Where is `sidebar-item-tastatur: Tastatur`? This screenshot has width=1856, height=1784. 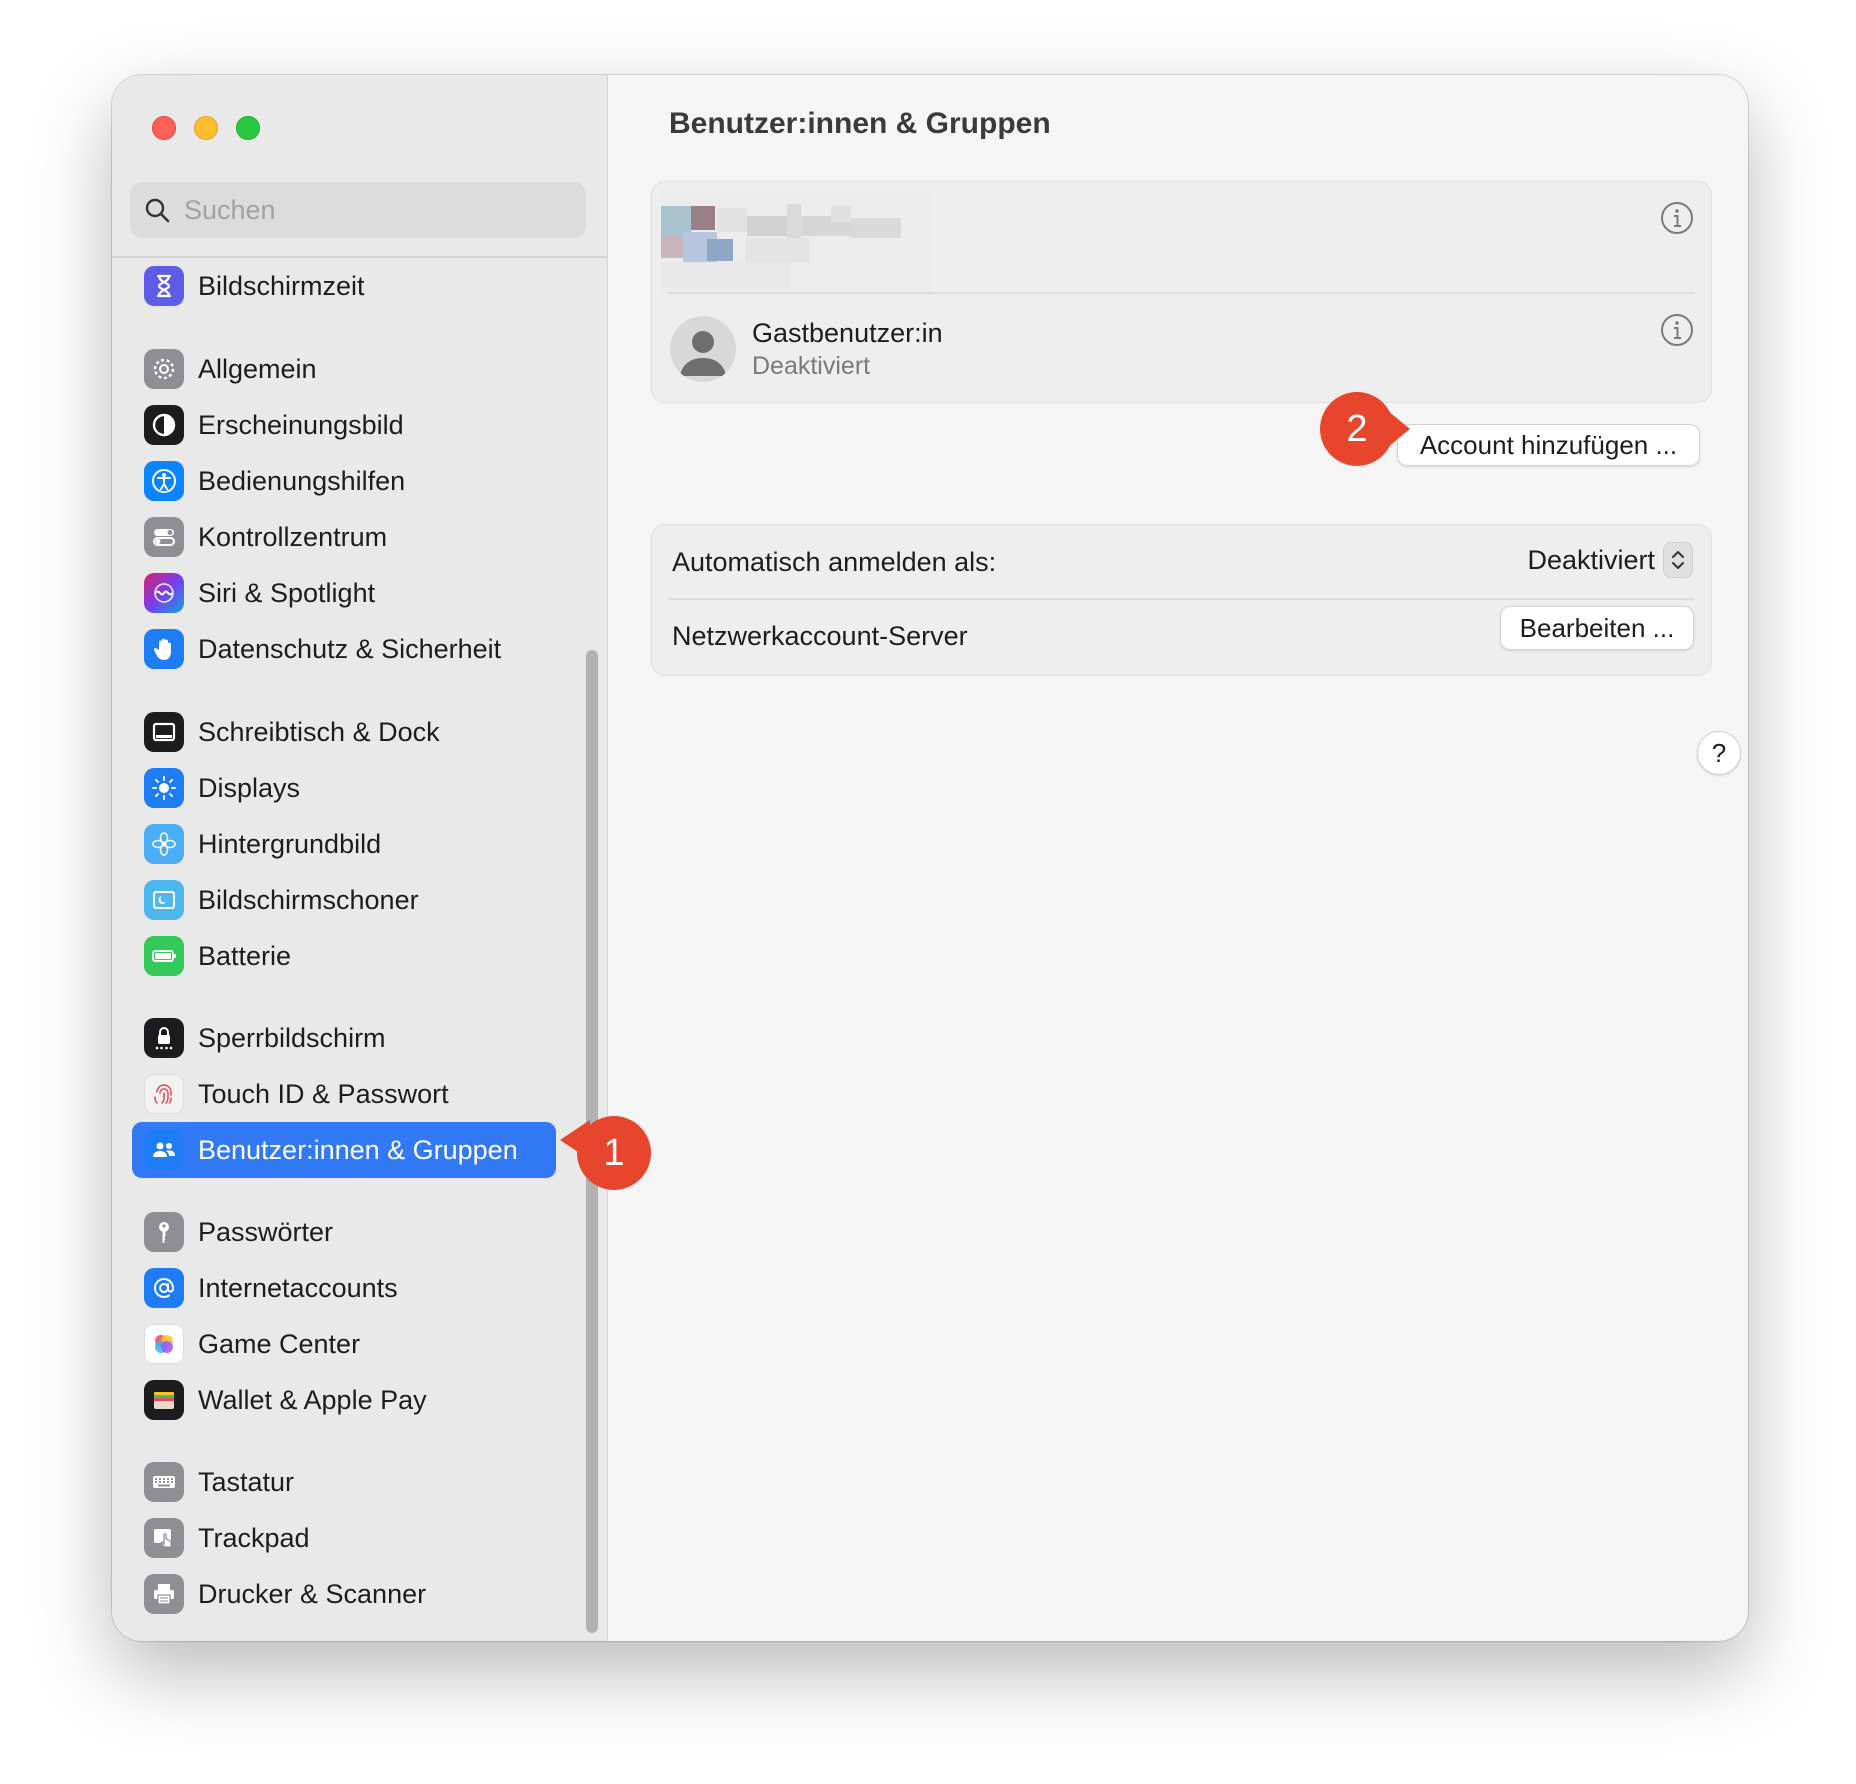
sidebar-item-tastatur: Tastatur is located at coordinates (344, 1482).